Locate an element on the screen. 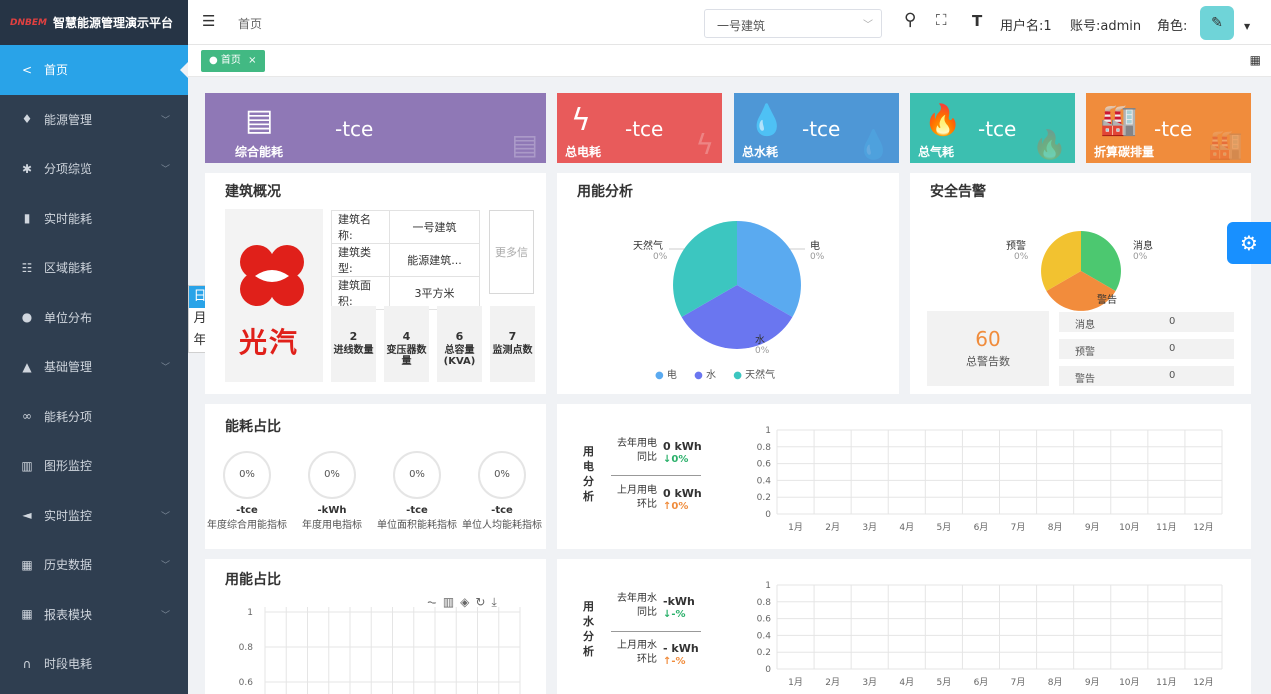  water-yoy-percent: ↓-% is located at coordinates (674, 614).